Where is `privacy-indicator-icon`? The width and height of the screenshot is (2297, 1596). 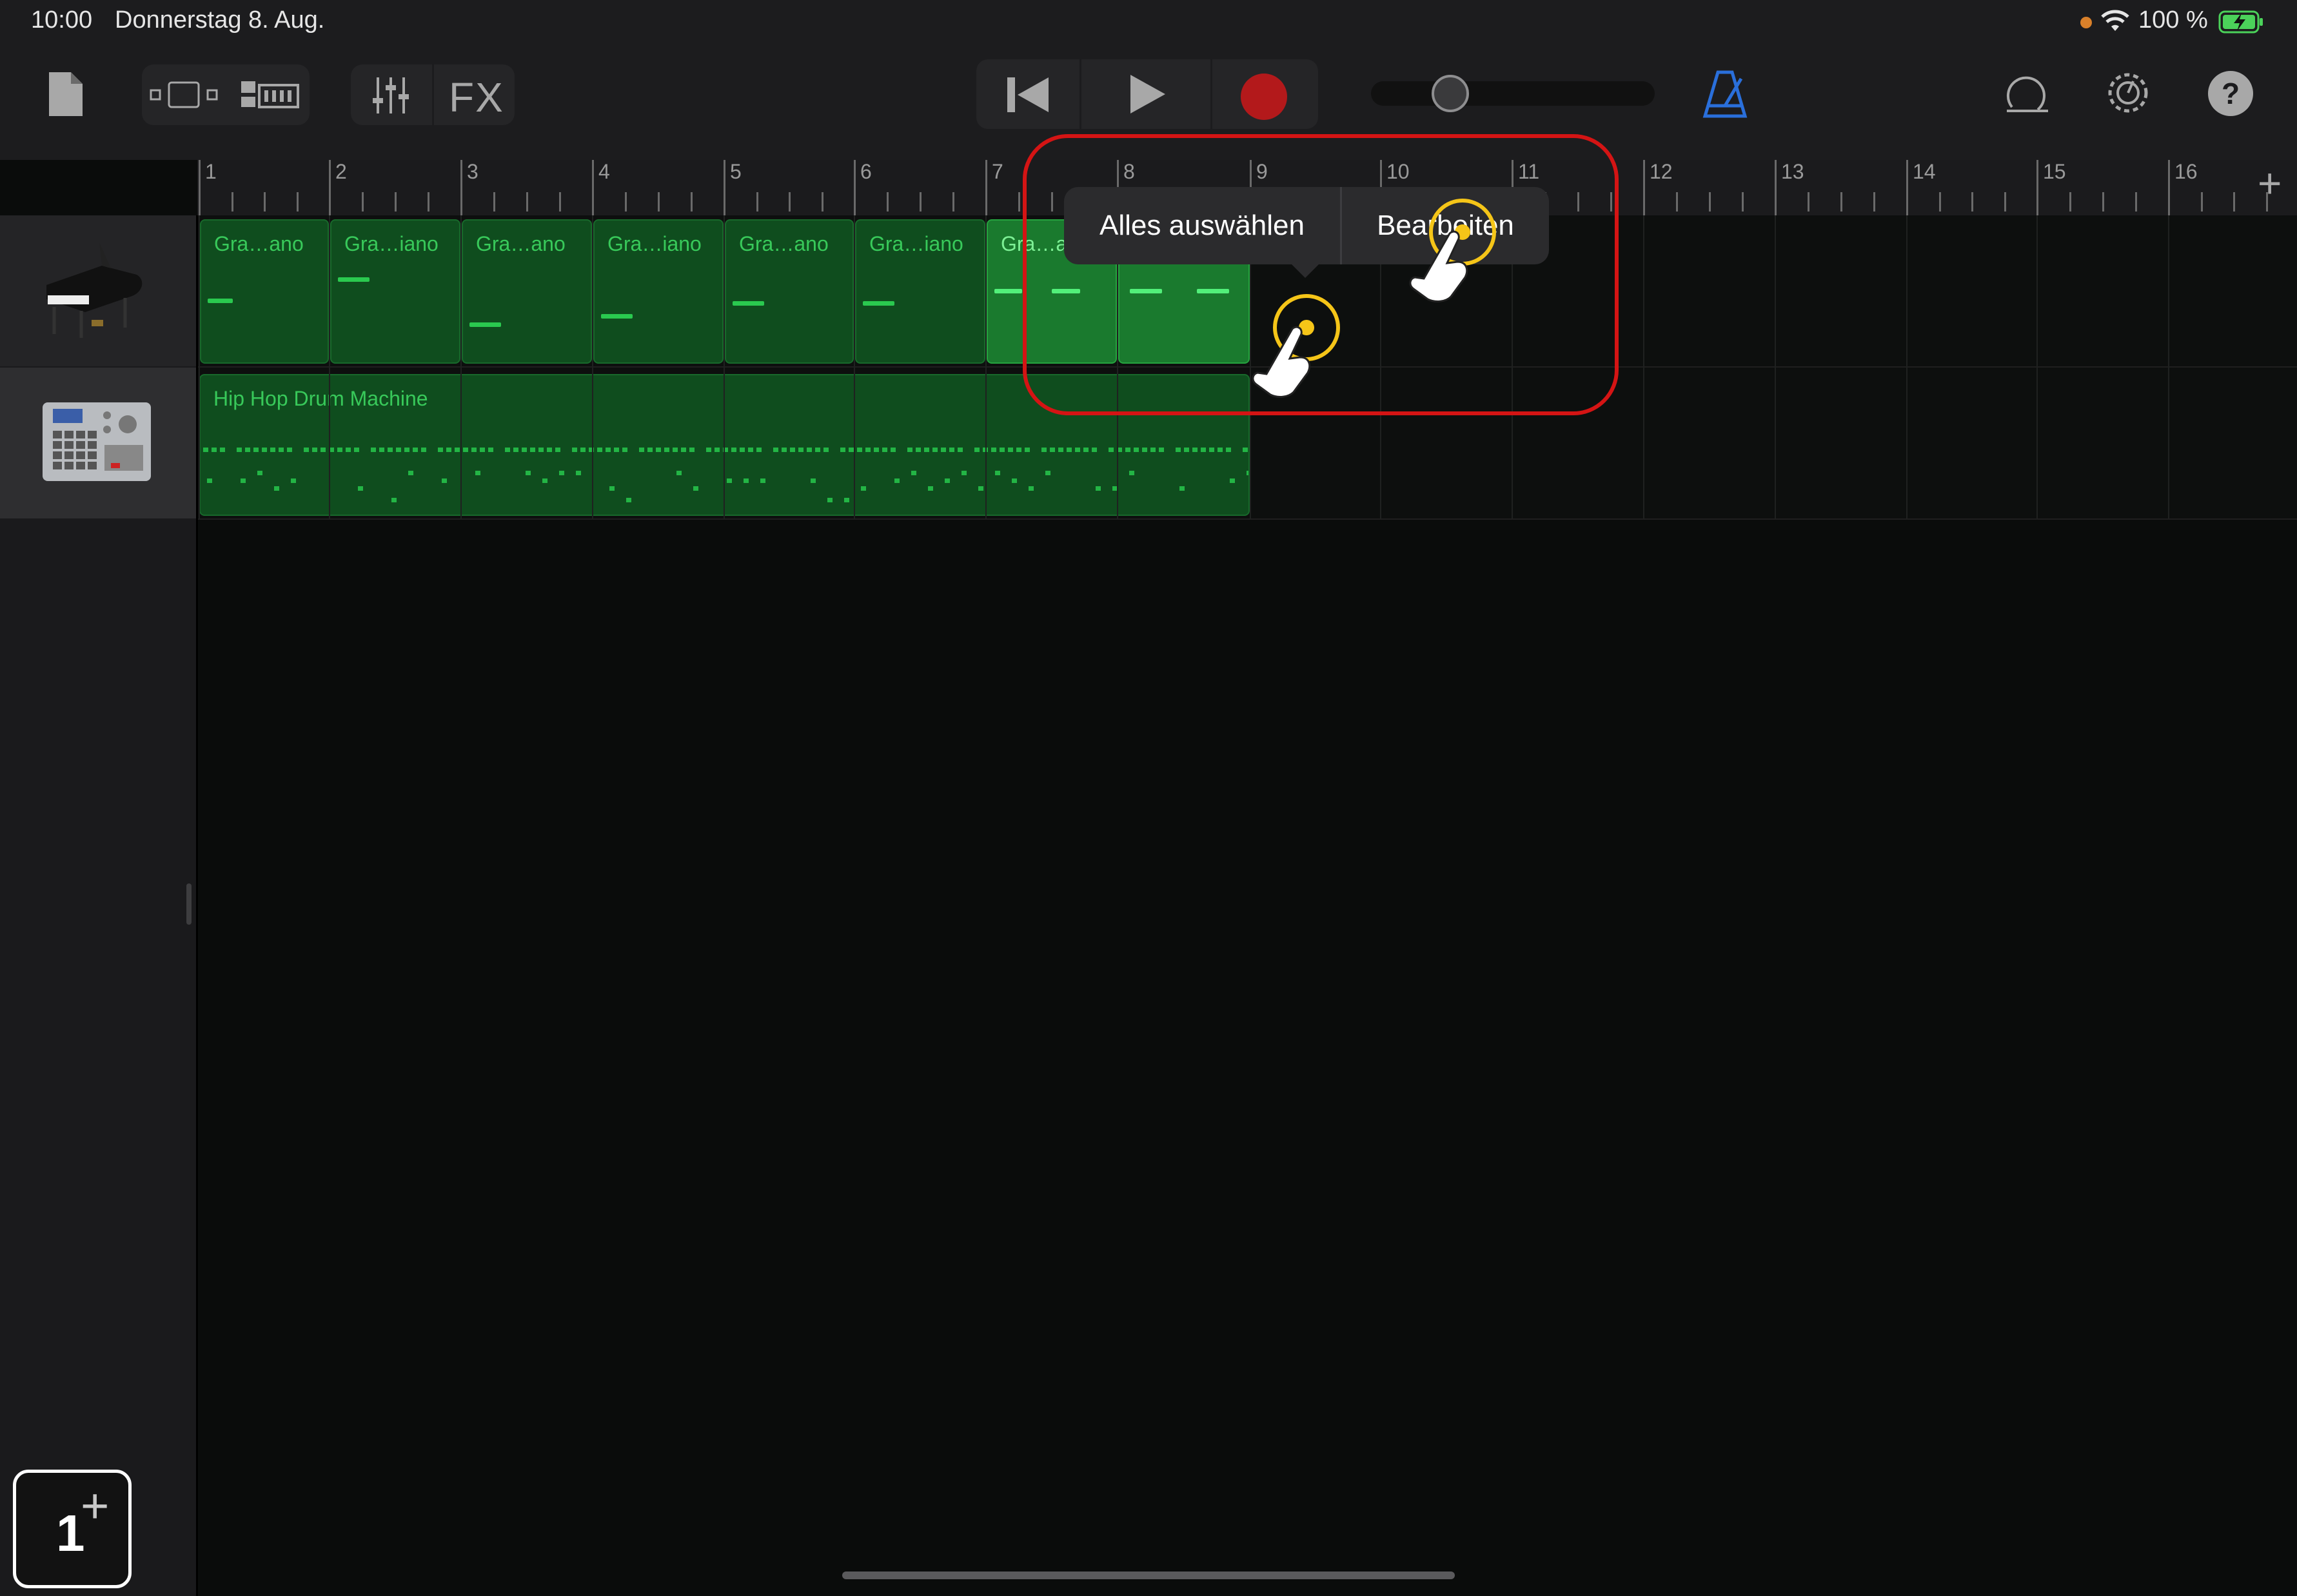
privacy-indicator-icon is located at coordinates (2086, 23).